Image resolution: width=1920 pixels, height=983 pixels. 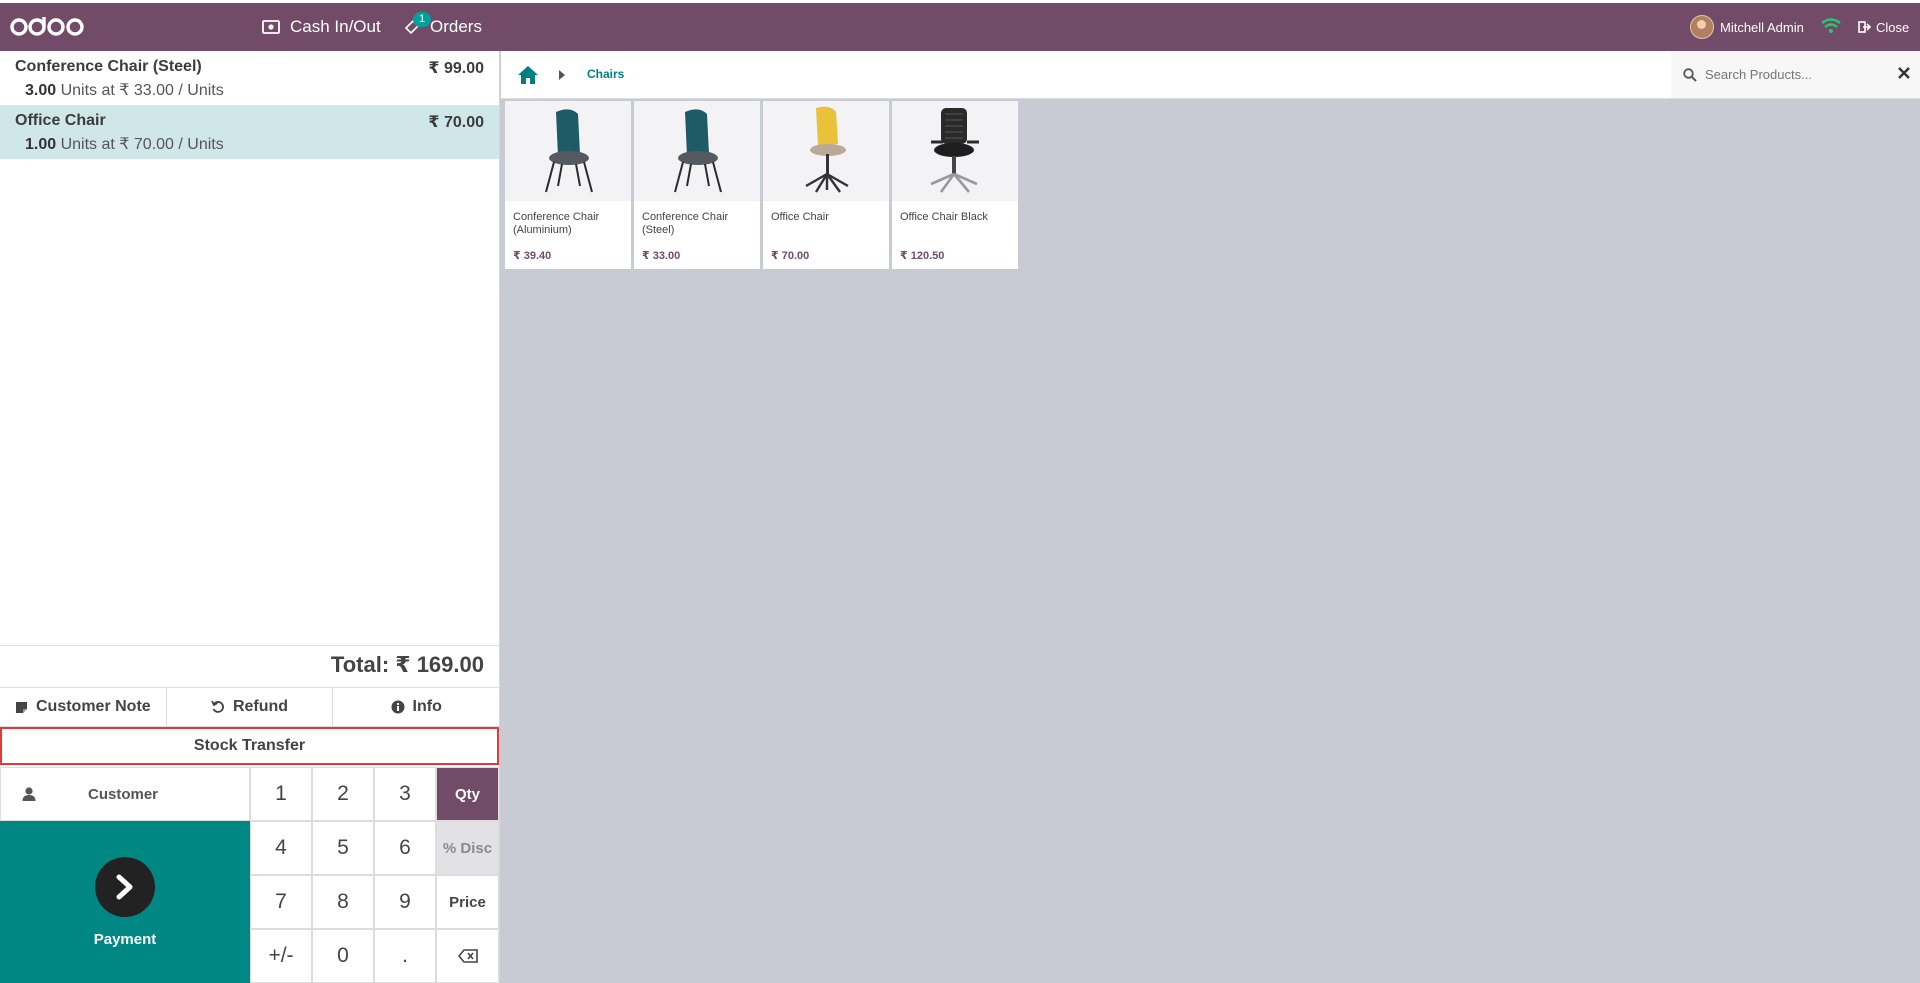 What do you see at coordinates (1864, 27) in the screenshot?
I see `sign-out-icon` at bounding box center [1864, 27].